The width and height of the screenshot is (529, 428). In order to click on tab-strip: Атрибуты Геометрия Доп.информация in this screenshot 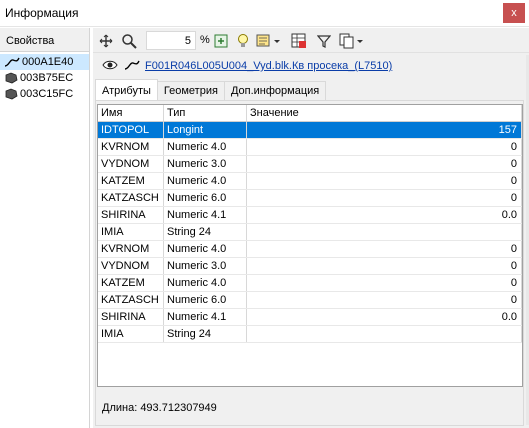, I will do `click(211, 89)`.